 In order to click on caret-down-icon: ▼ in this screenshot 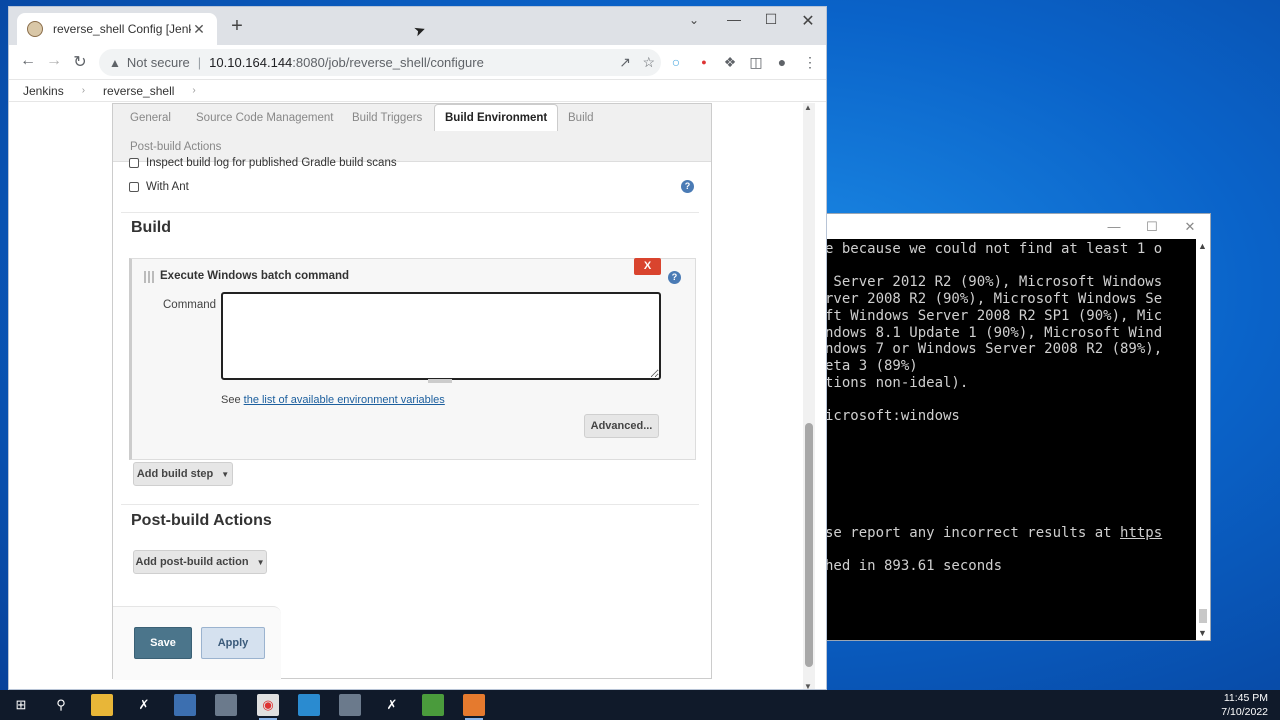, I will do `click(225, 474)`.